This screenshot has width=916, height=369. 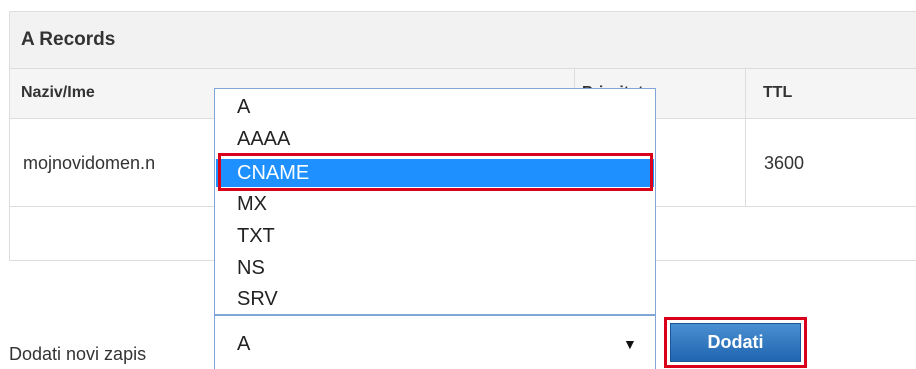 What do you see at coordinates (435, 236) in the screenshot?
I see `option-txt: TXT` at bounding box center [435, 236].